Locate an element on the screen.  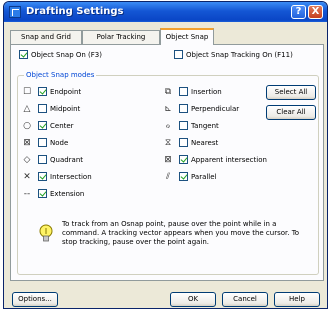
perpendicular-label: Perpendicular is located at coordinates (215, 109).